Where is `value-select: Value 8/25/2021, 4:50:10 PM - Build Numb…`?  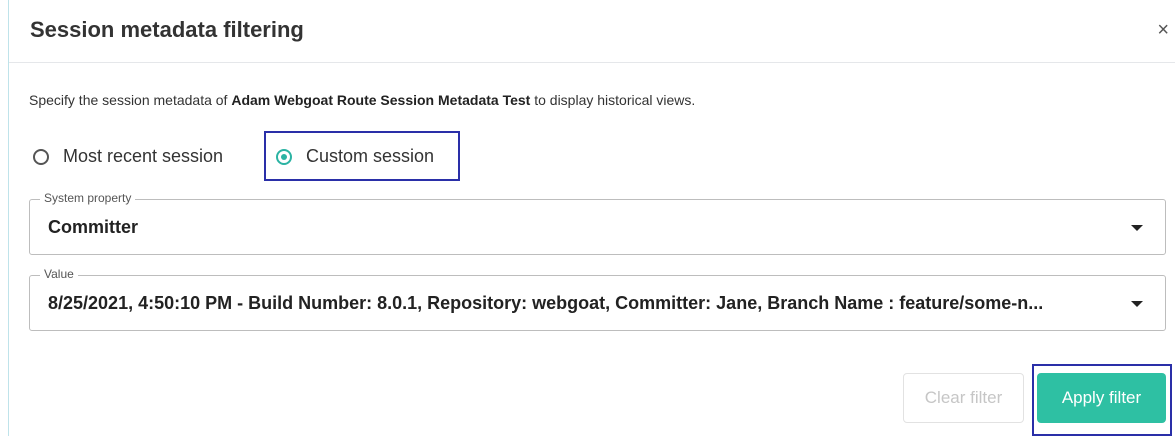 value-select: Value 8/25/2021, 4:50:10 PM - Build Numb… is located at coordinates (597, 299).